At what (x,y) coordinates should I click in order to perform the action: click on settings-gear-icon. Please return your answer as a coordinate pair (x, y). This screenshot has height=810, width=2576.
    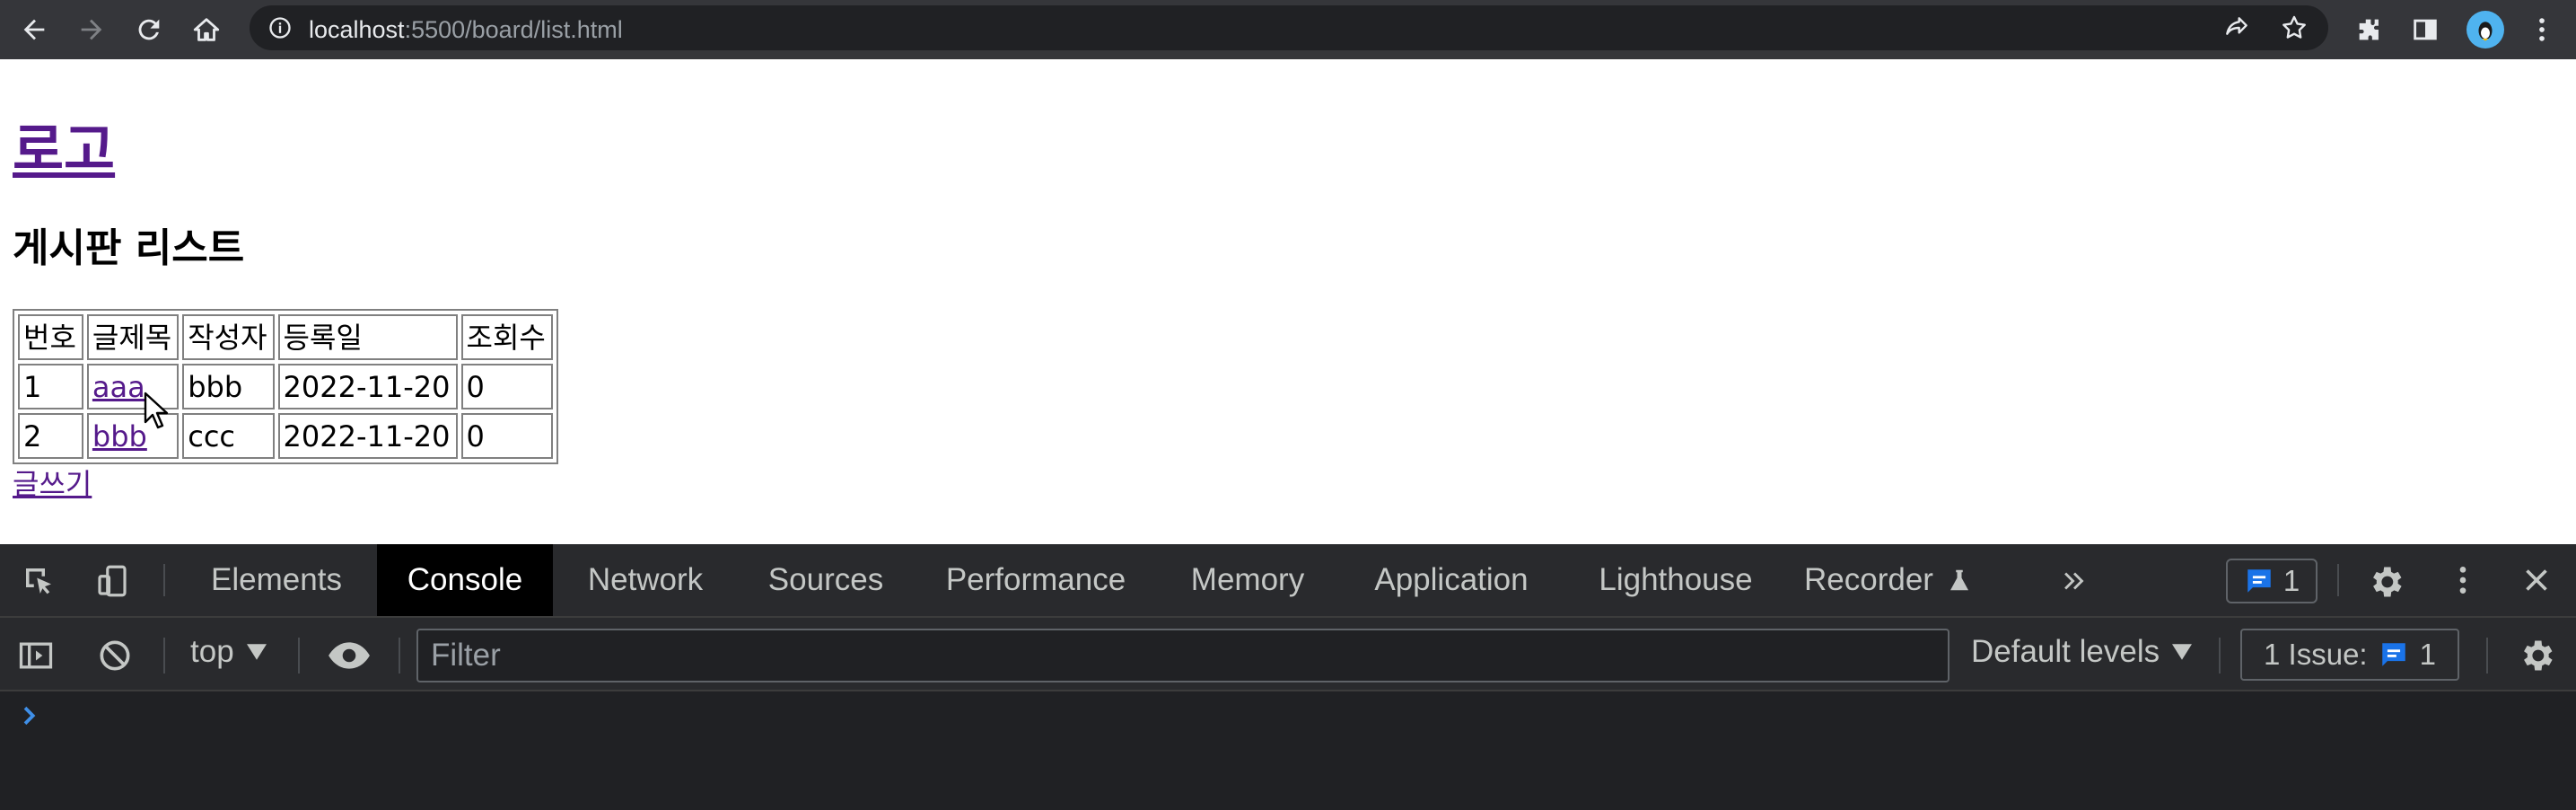
    Looking at the image, I should click on (2385, 582).